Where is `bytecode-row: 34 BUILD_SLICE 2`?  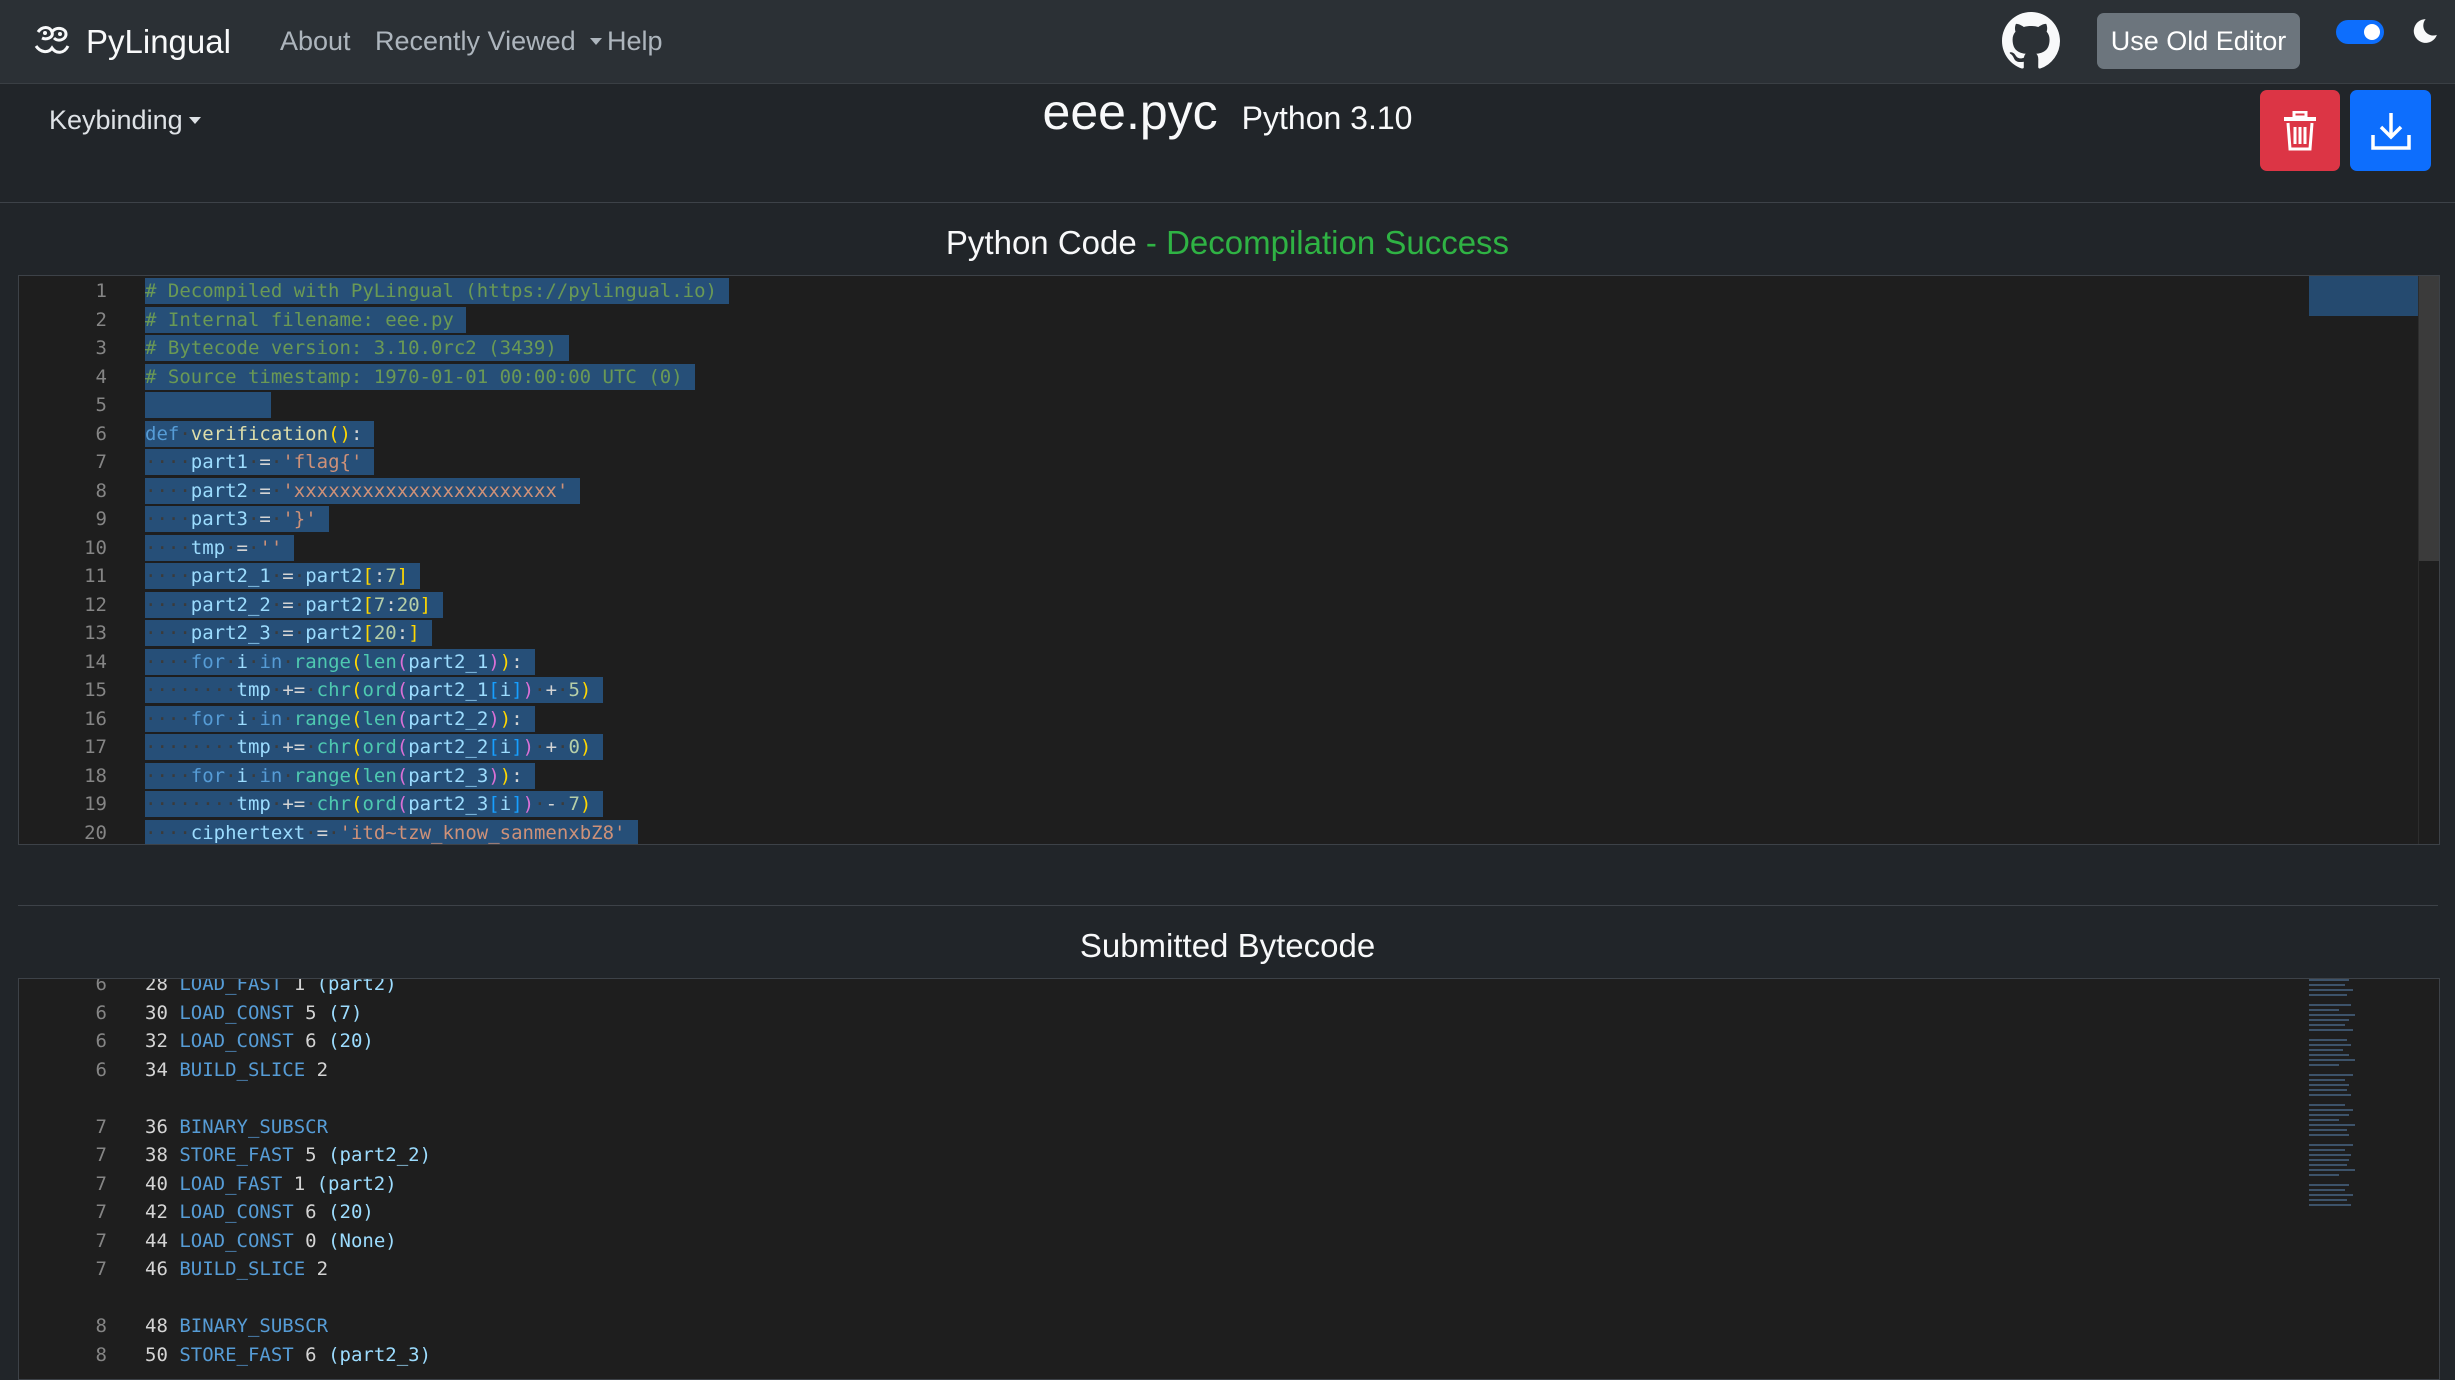 bytecode-row: 34 BUILD_SLICE 2 is located at coordinates (242, 1070).